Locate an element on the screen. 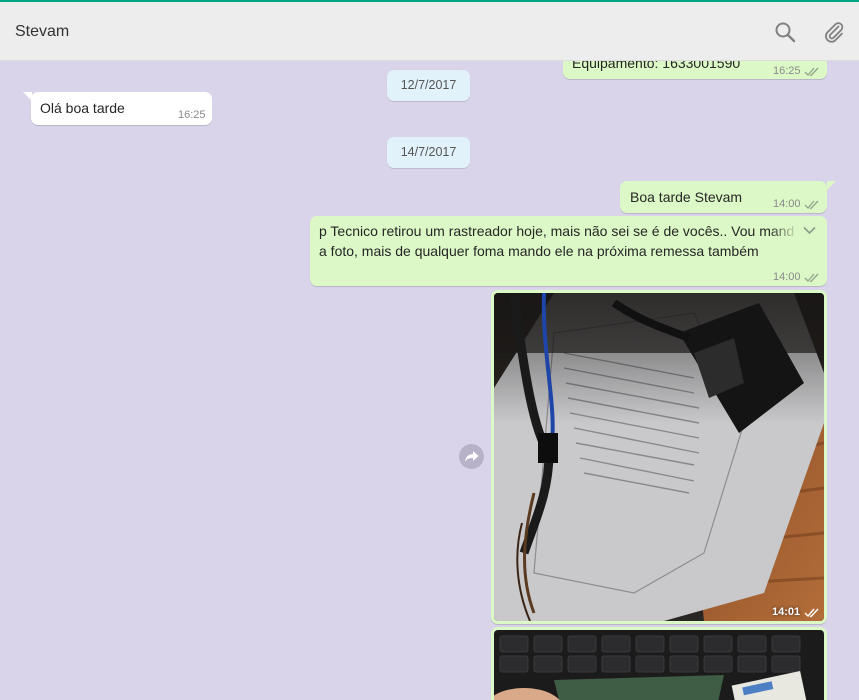  message-bubble-outgoing: Equipamento: 1633001590 16:25 is located at coordinates (695, 70).